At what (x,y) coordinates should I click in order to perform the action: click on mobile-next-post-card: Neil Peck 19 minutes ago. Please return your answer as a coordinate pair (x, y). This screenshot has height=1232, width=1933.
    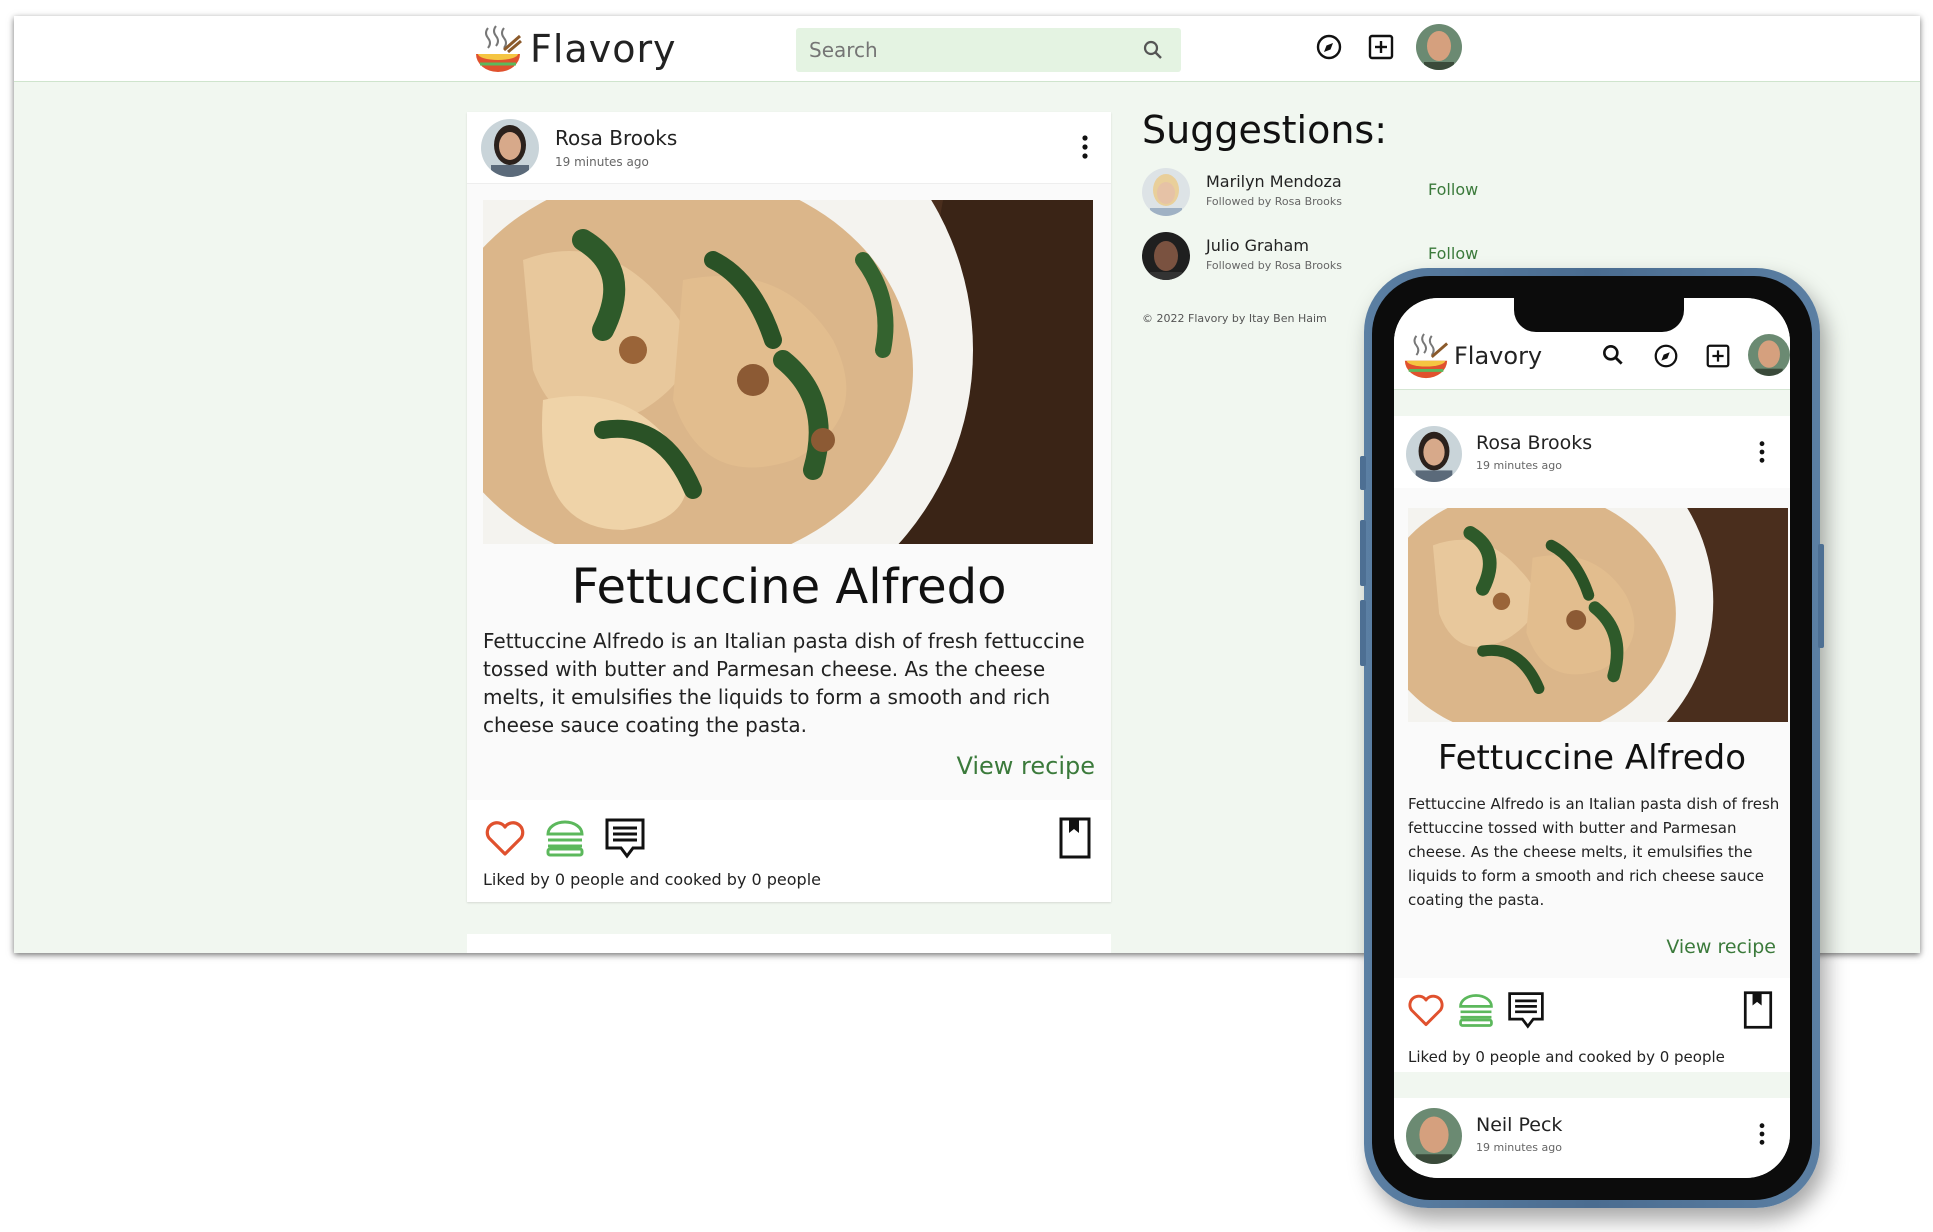
    Looking at the image, I should click on (1592, 1138).